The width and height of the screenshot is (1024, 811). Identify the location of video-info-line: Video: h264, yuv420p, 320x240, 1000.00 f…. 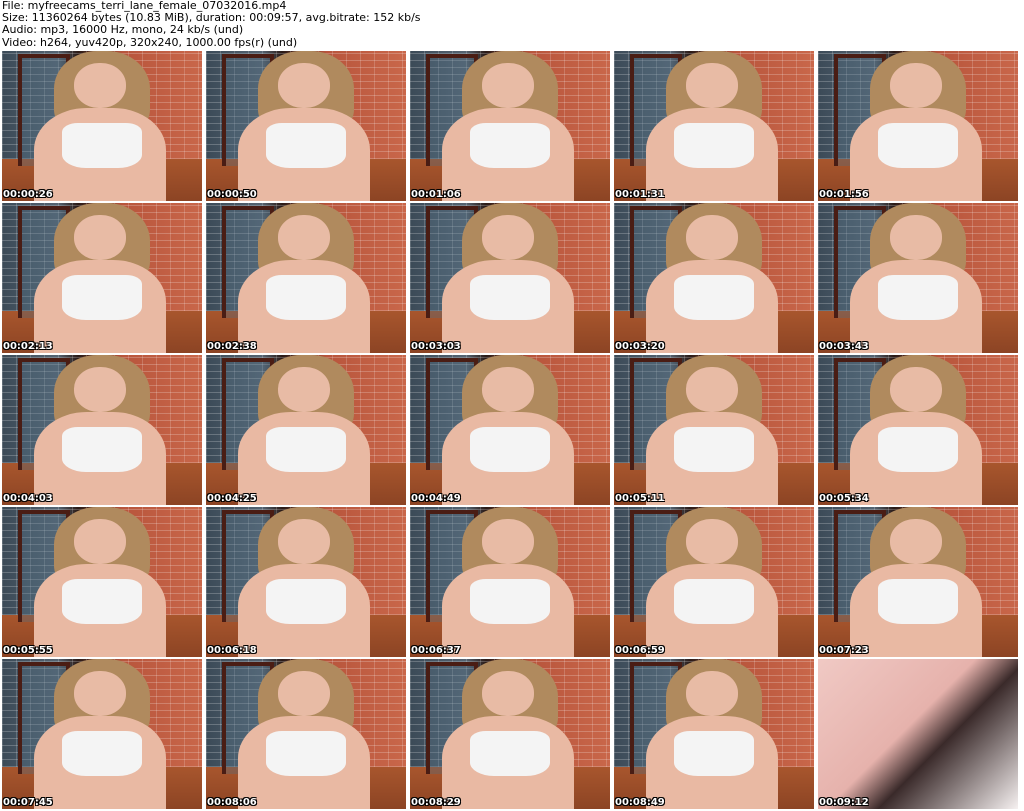
(150, 42).